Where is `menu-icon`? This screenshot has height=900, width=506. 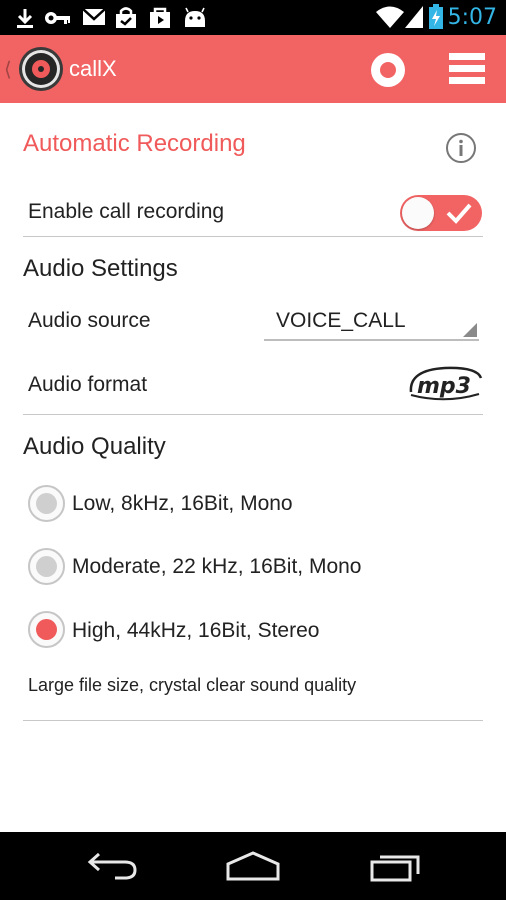 menu-icon is located at coordinates (467, 69).